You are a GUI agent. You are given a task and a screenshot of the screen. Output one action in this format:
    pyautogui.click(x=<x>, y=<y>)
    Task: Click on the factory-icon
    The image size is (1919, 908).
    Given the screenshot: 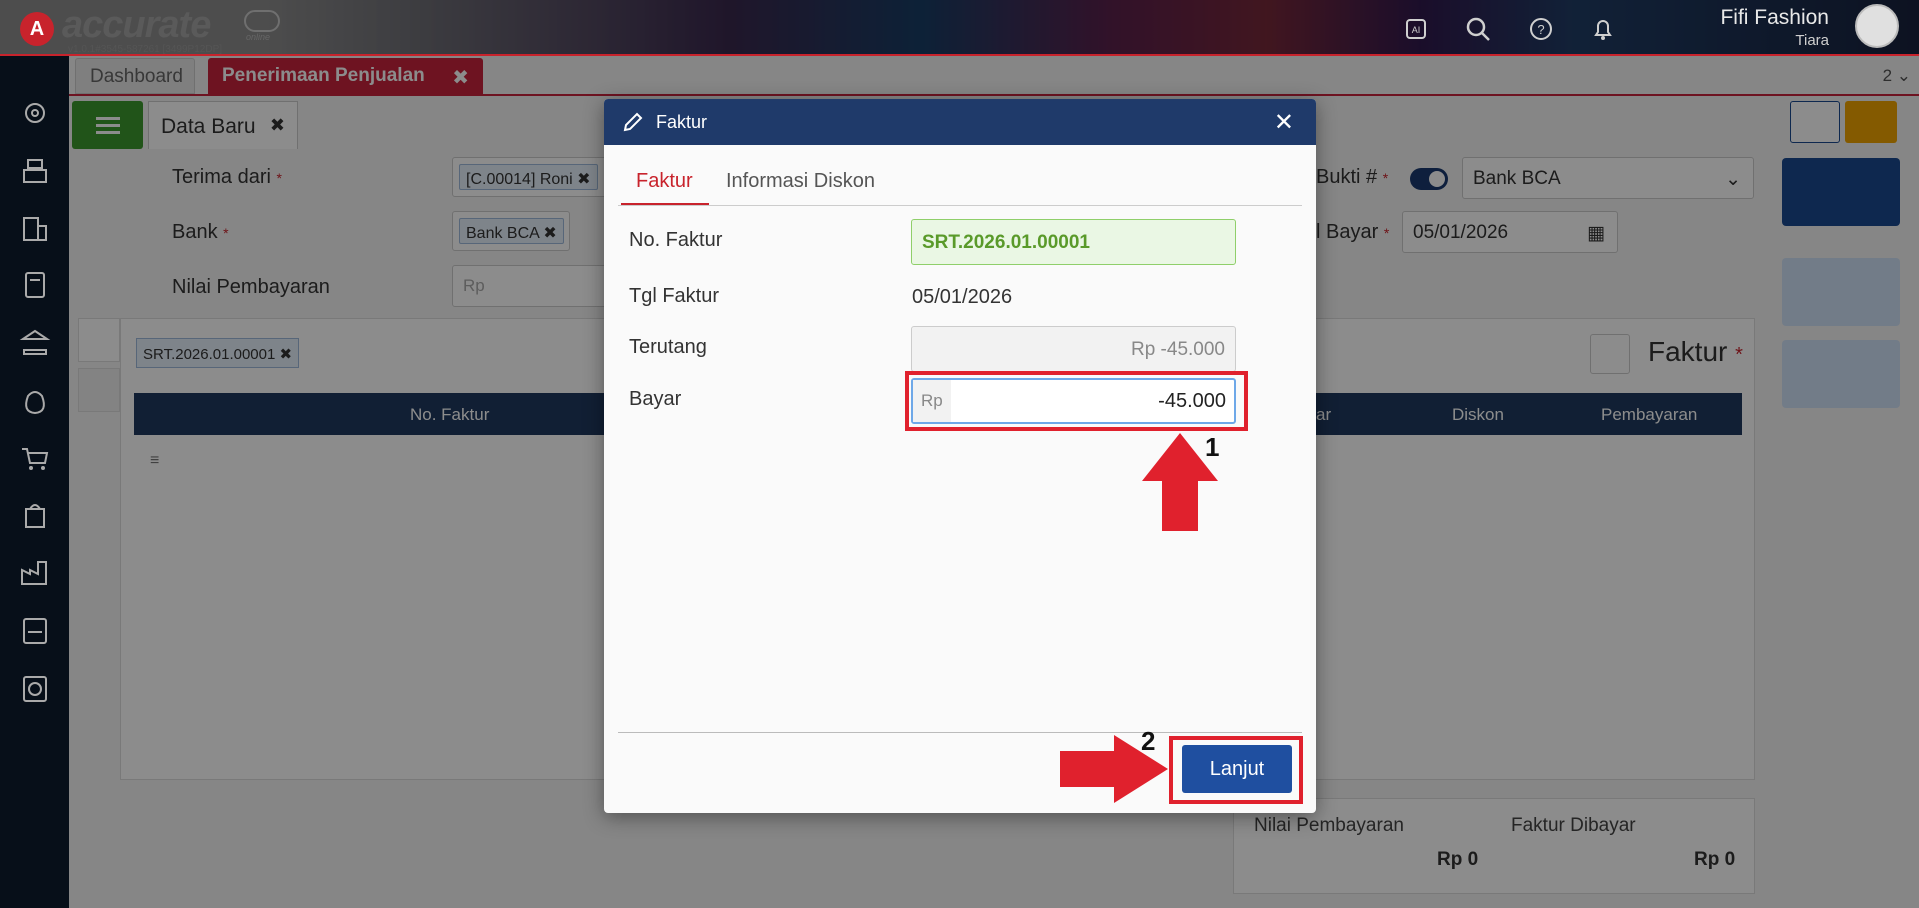 What is the action you would take?
    pyautogui.click(x=35, y=573)
    